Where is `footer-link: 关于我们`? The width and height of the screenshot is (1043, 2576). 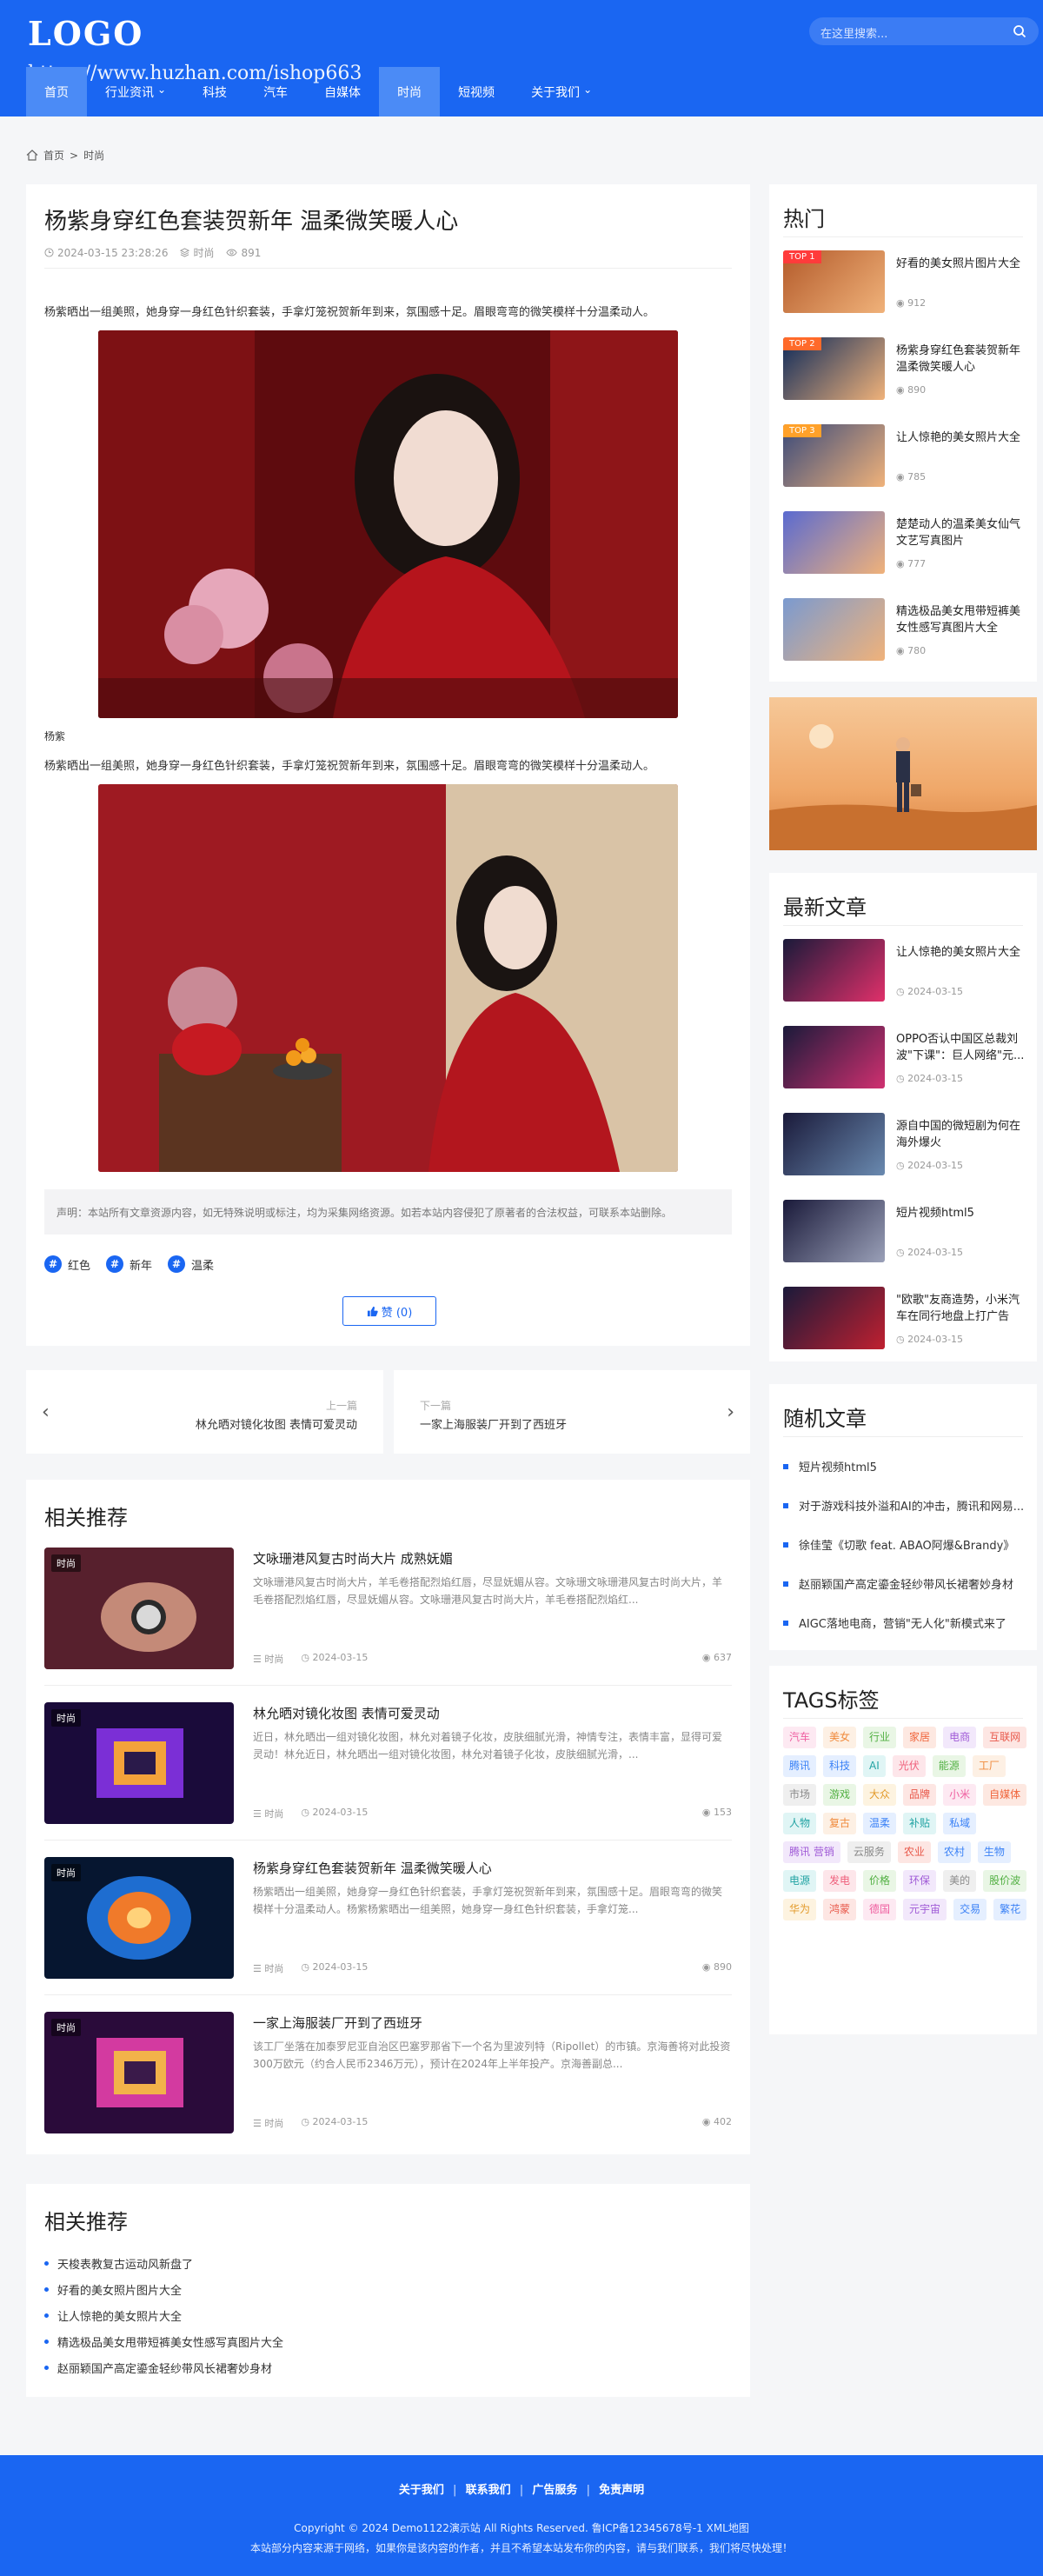 footer-link: 关于我们 is located at coordinates (421, 2490).